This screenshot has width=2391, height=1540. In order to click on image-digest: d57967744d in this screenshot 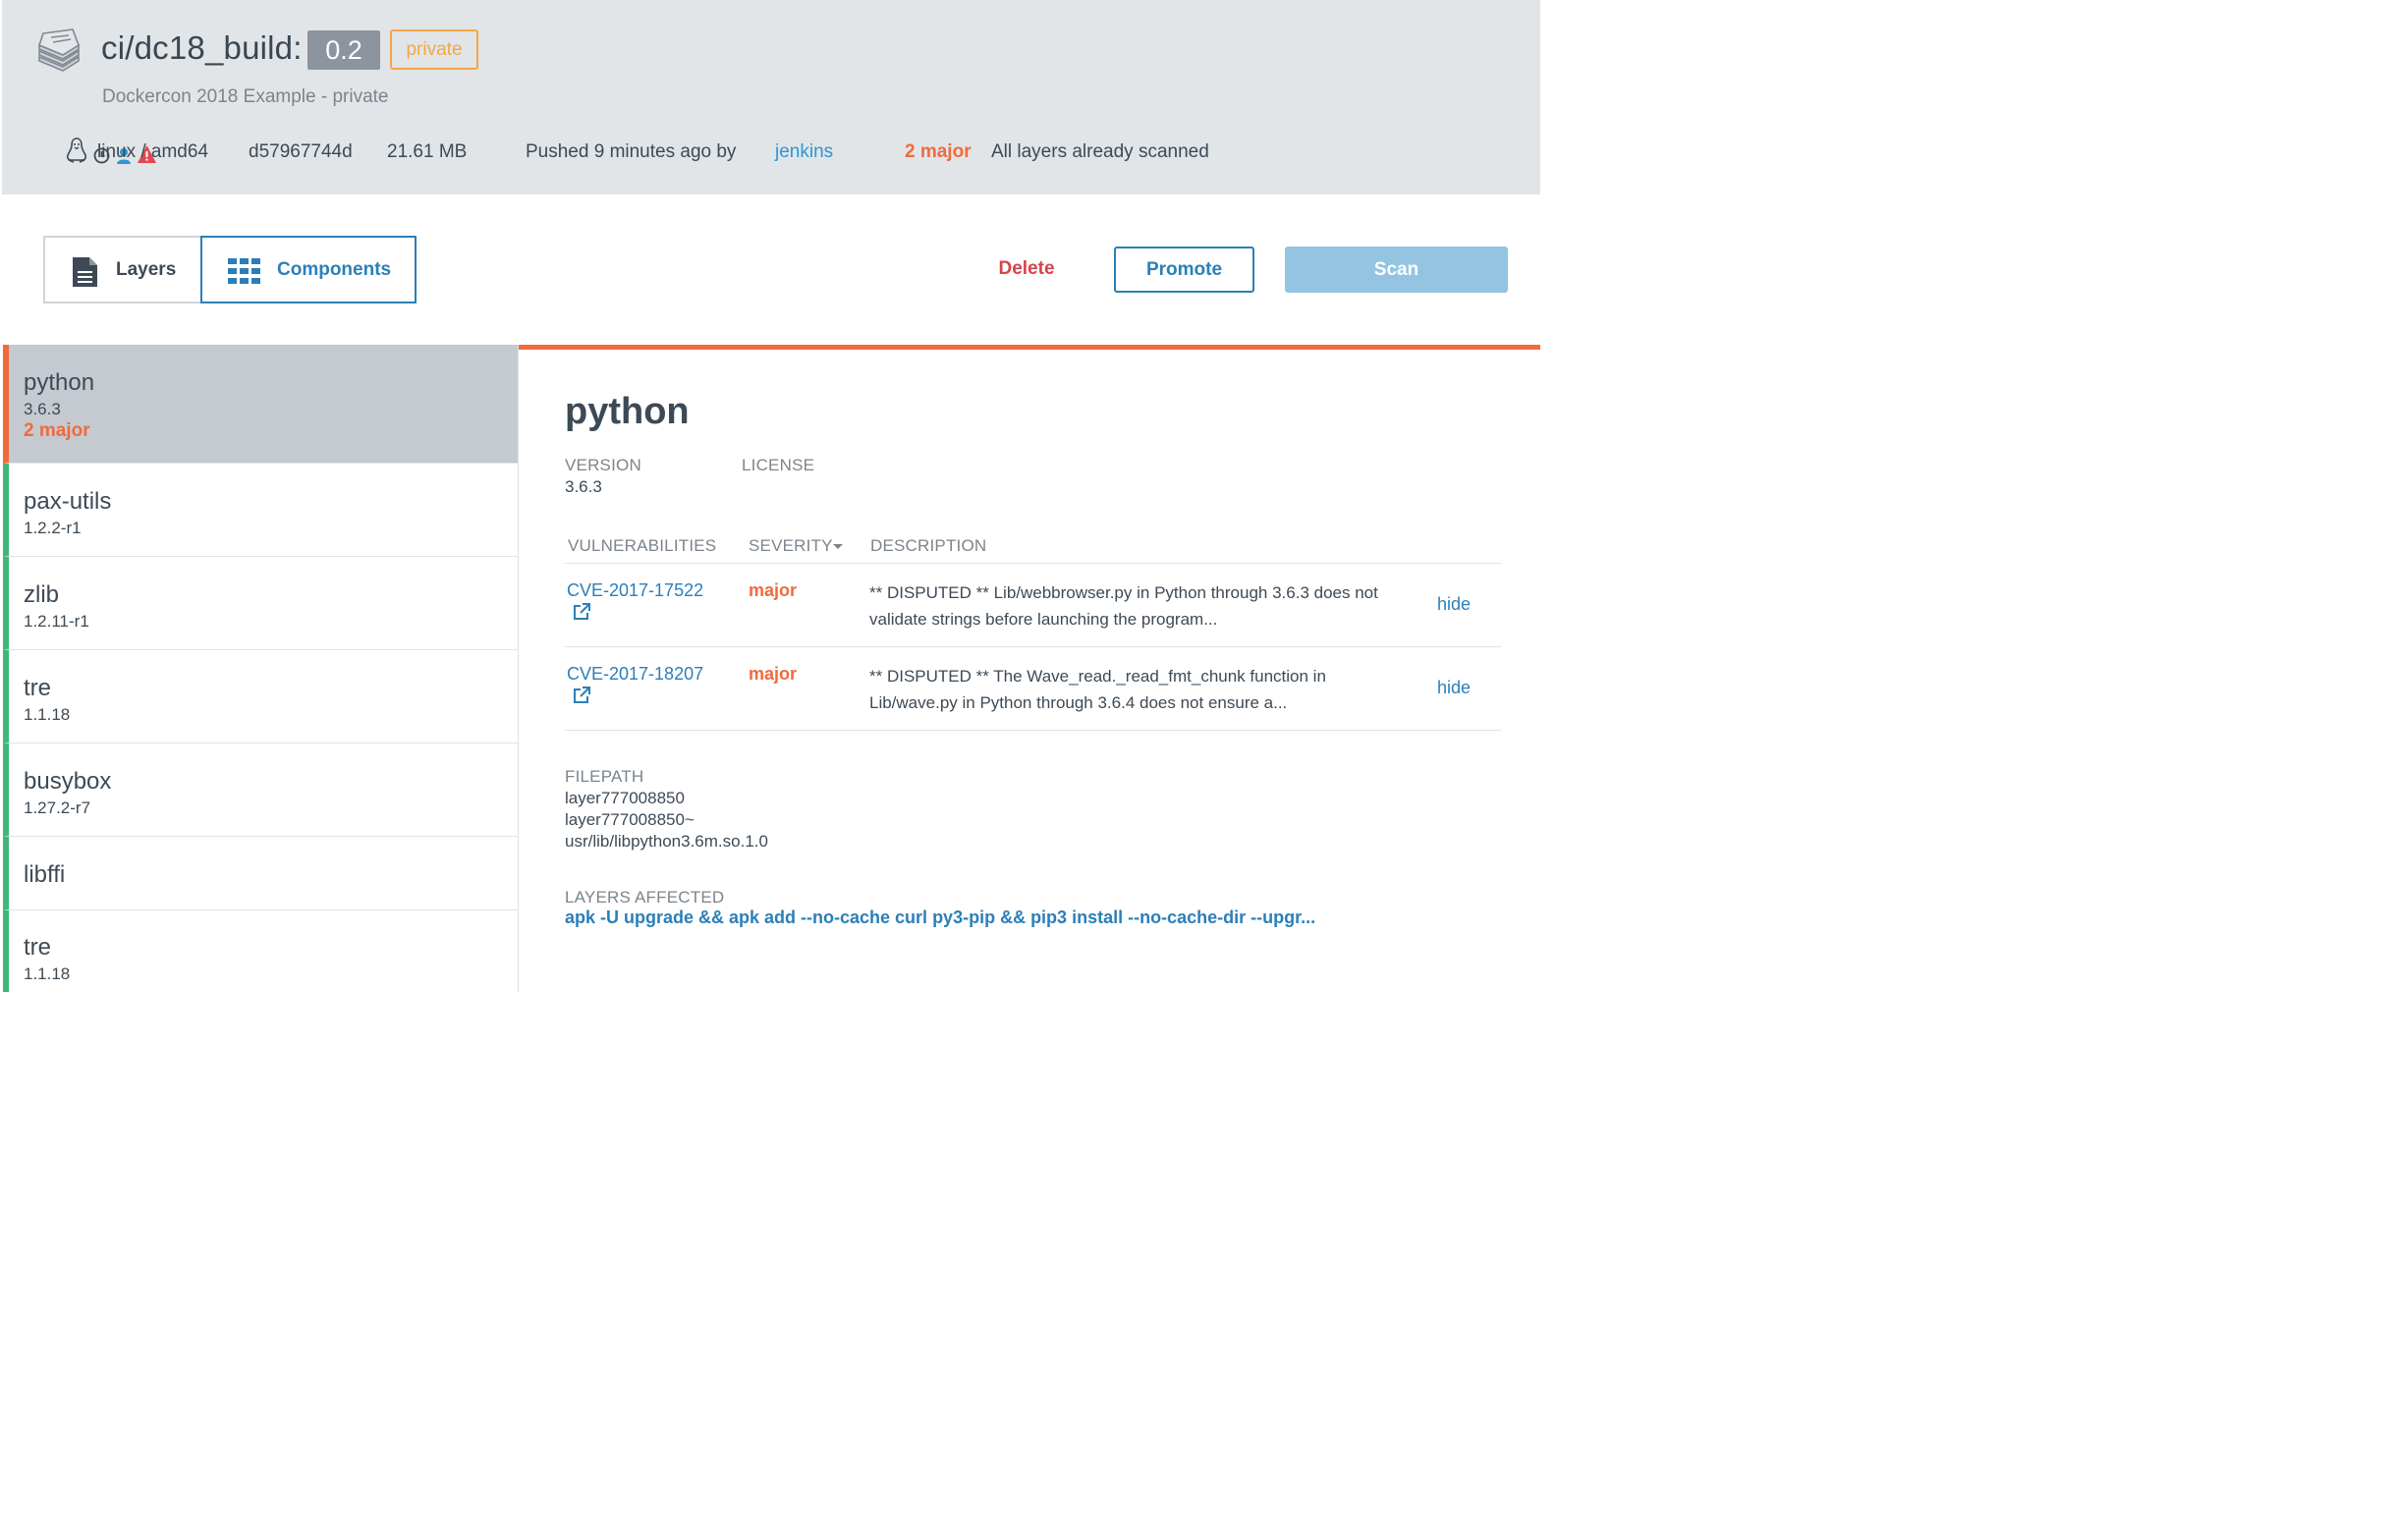, I will do `click(301, 151)`.